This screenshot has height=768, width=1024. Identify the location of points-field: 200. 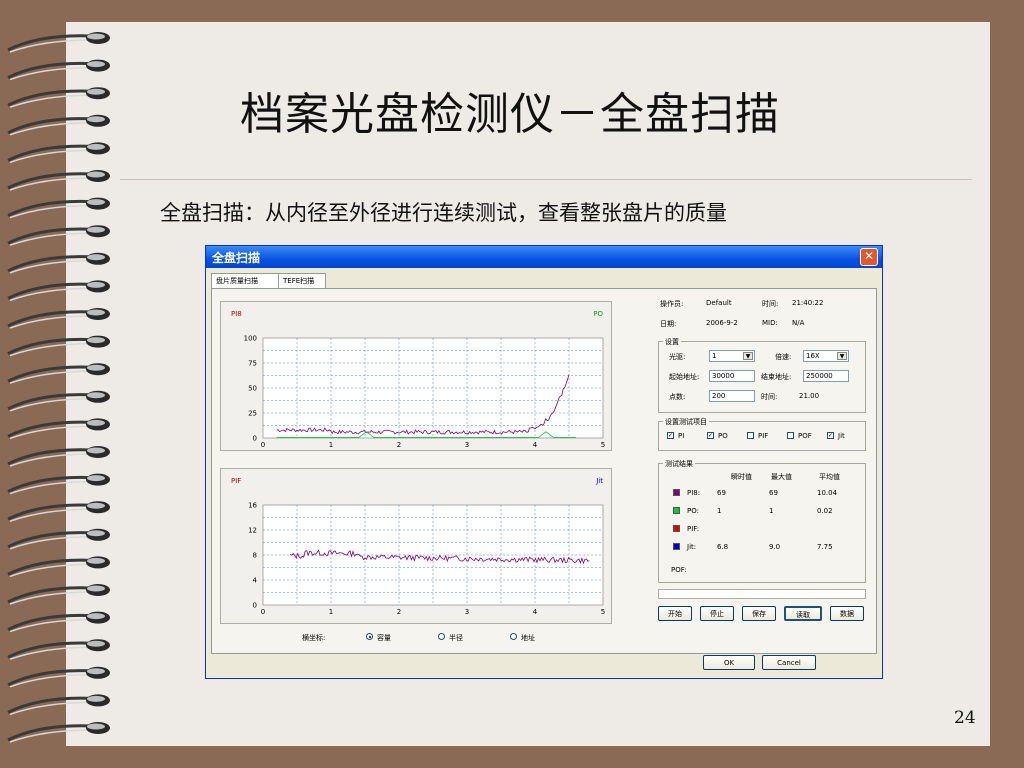
(732, 396).